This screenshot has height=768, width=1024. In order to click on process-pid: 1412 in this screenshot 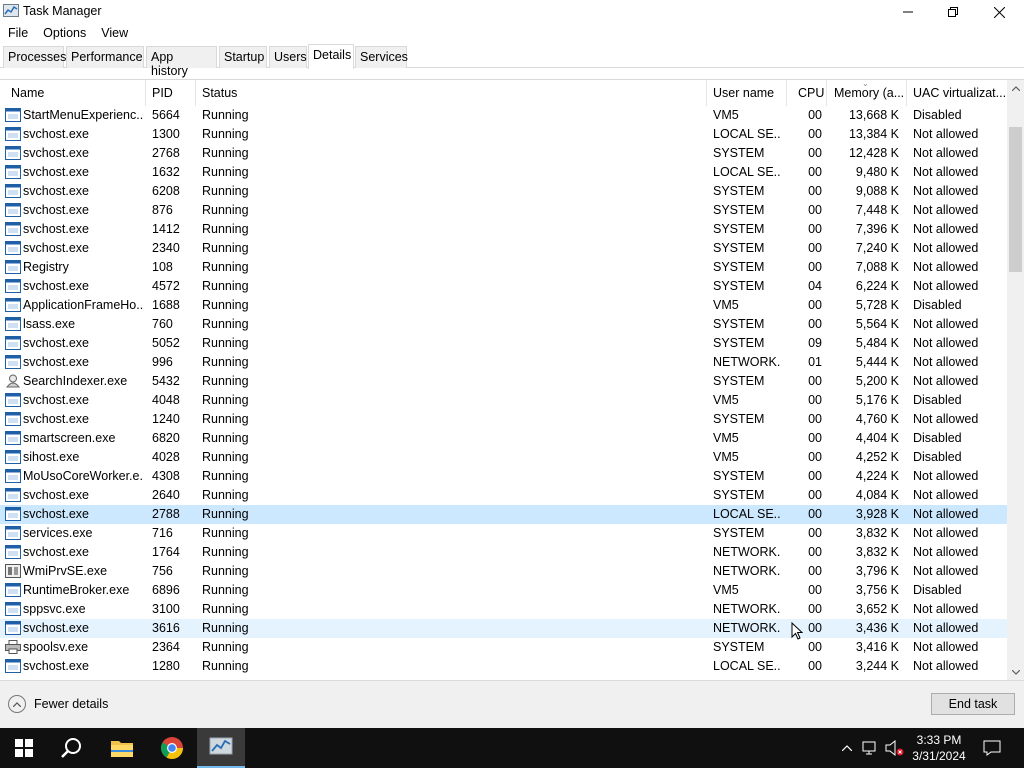, I will do `click(166, 229)`.